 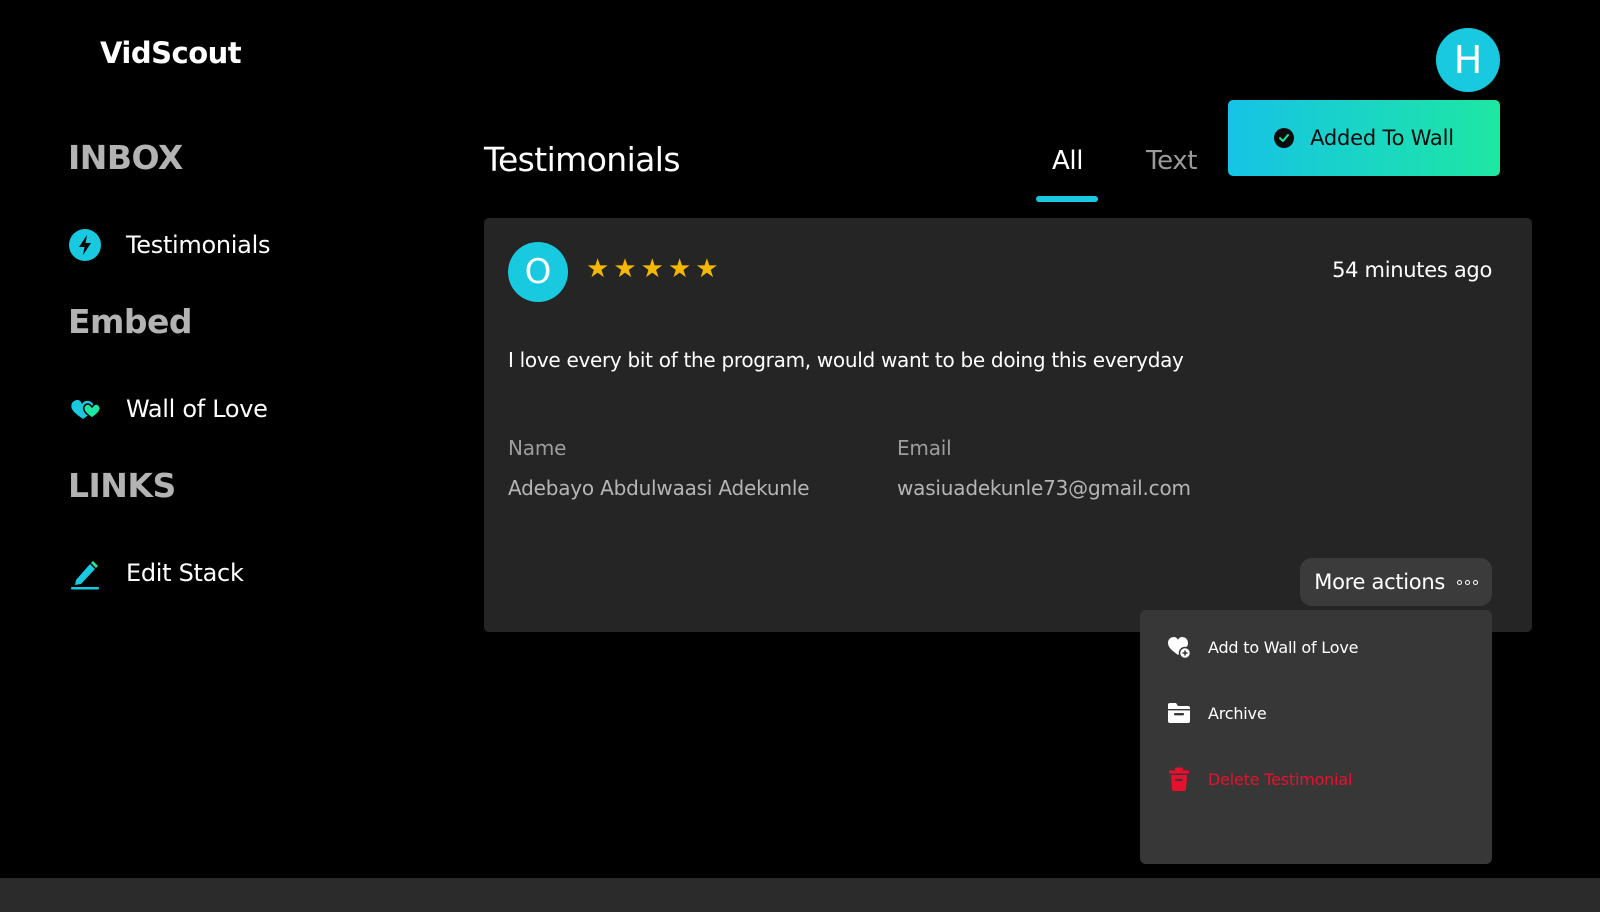 What do you see at coordinates (185, 573) in the screenshot?
I see `sidebar-item-label: Edit Stack` at bounding box center [185, 573].